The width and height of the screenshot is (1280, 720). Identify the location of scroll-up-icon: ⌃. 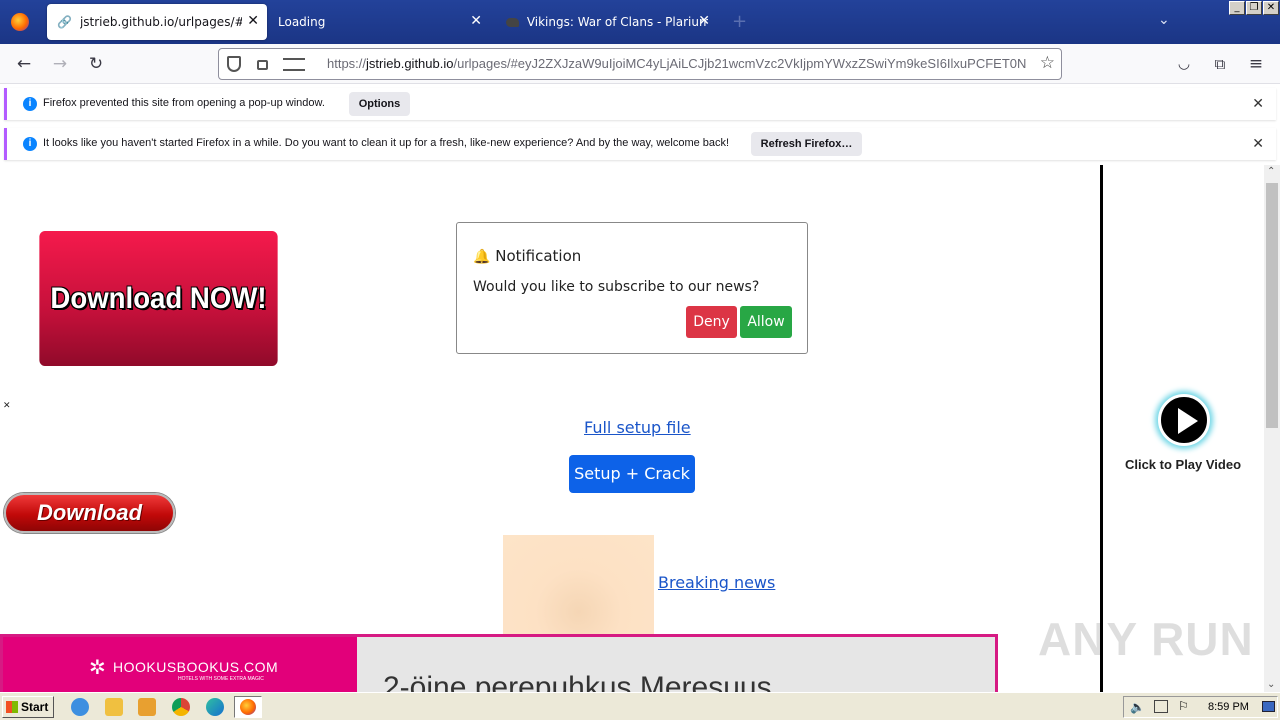
(1271, 171).